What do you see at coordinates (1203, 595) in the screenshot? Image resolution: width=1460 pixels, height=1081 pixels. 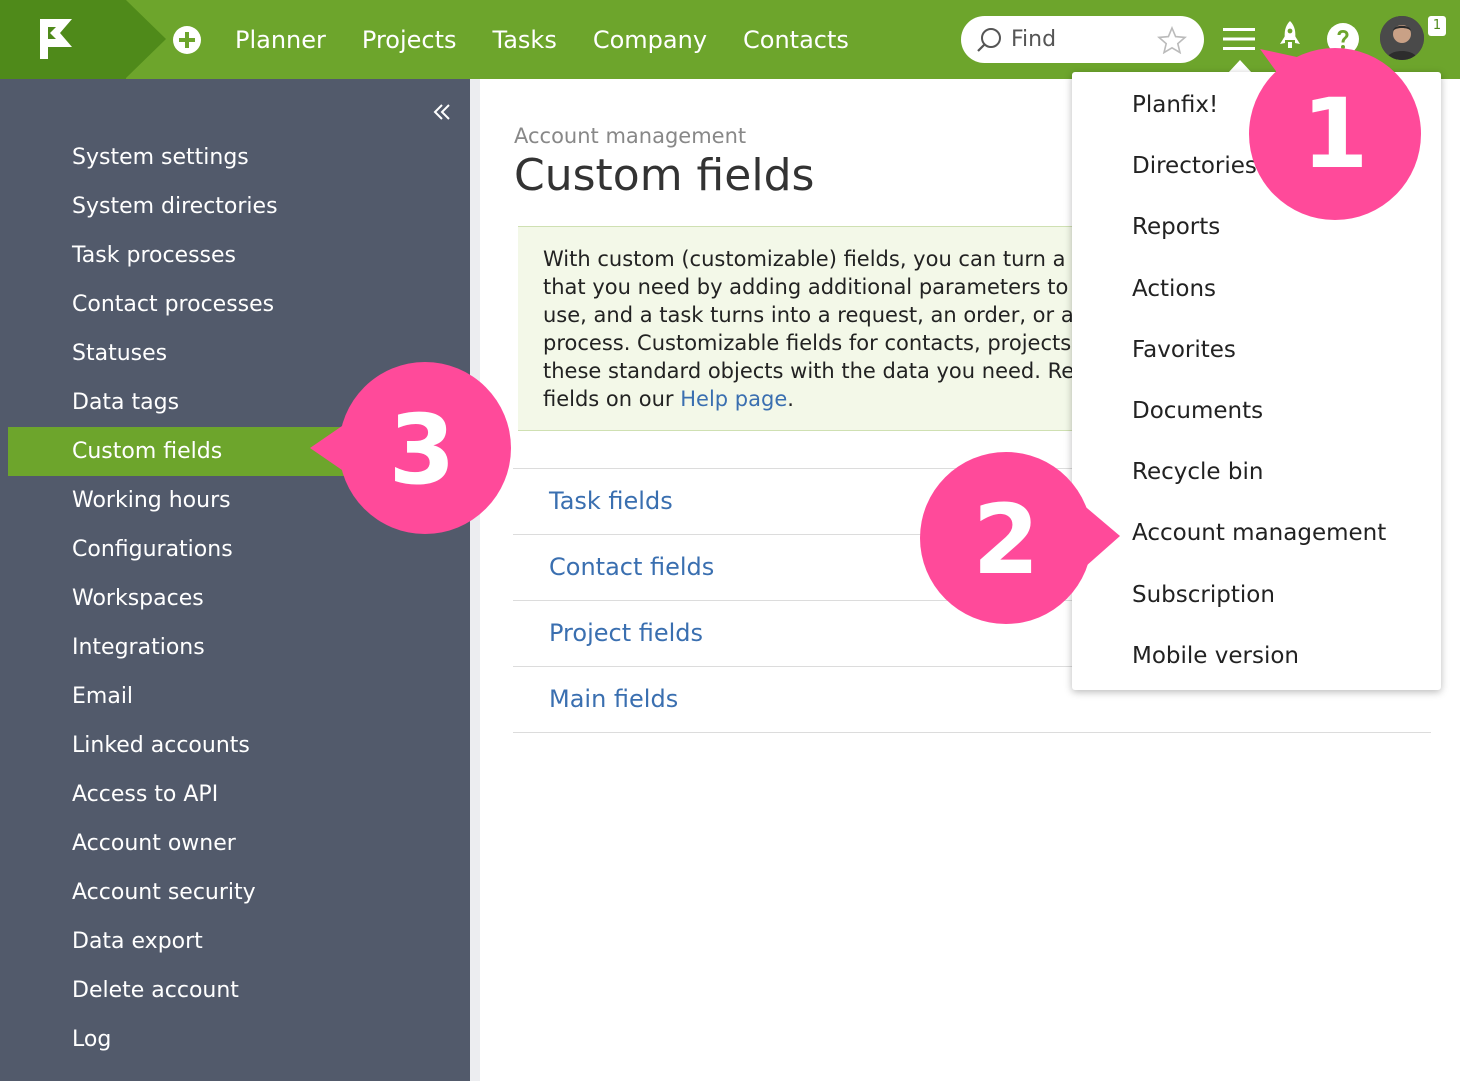 I see `menu-item-subscription: Subscription` at bounding box center [1203, 595].